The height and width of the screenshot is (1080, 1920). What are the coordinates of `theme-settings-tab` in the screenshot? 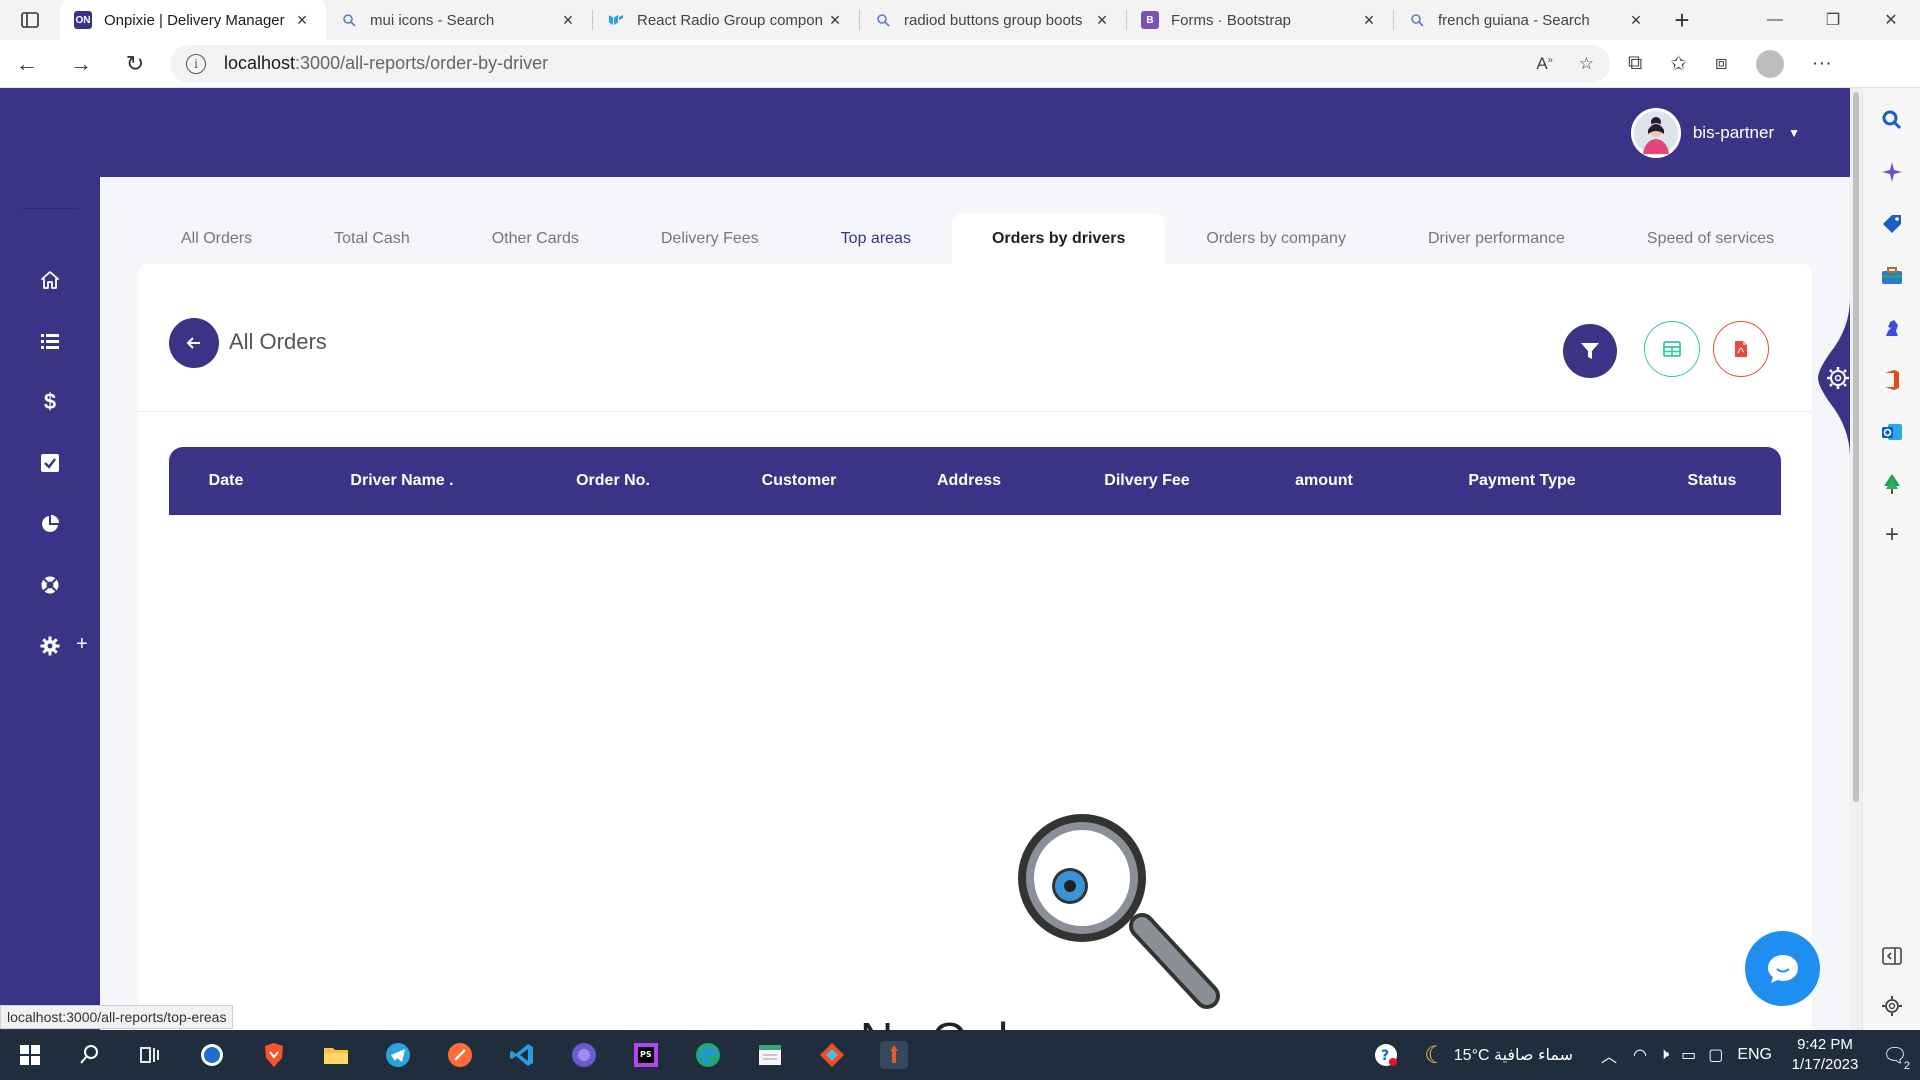 It's located at (1830, 378).